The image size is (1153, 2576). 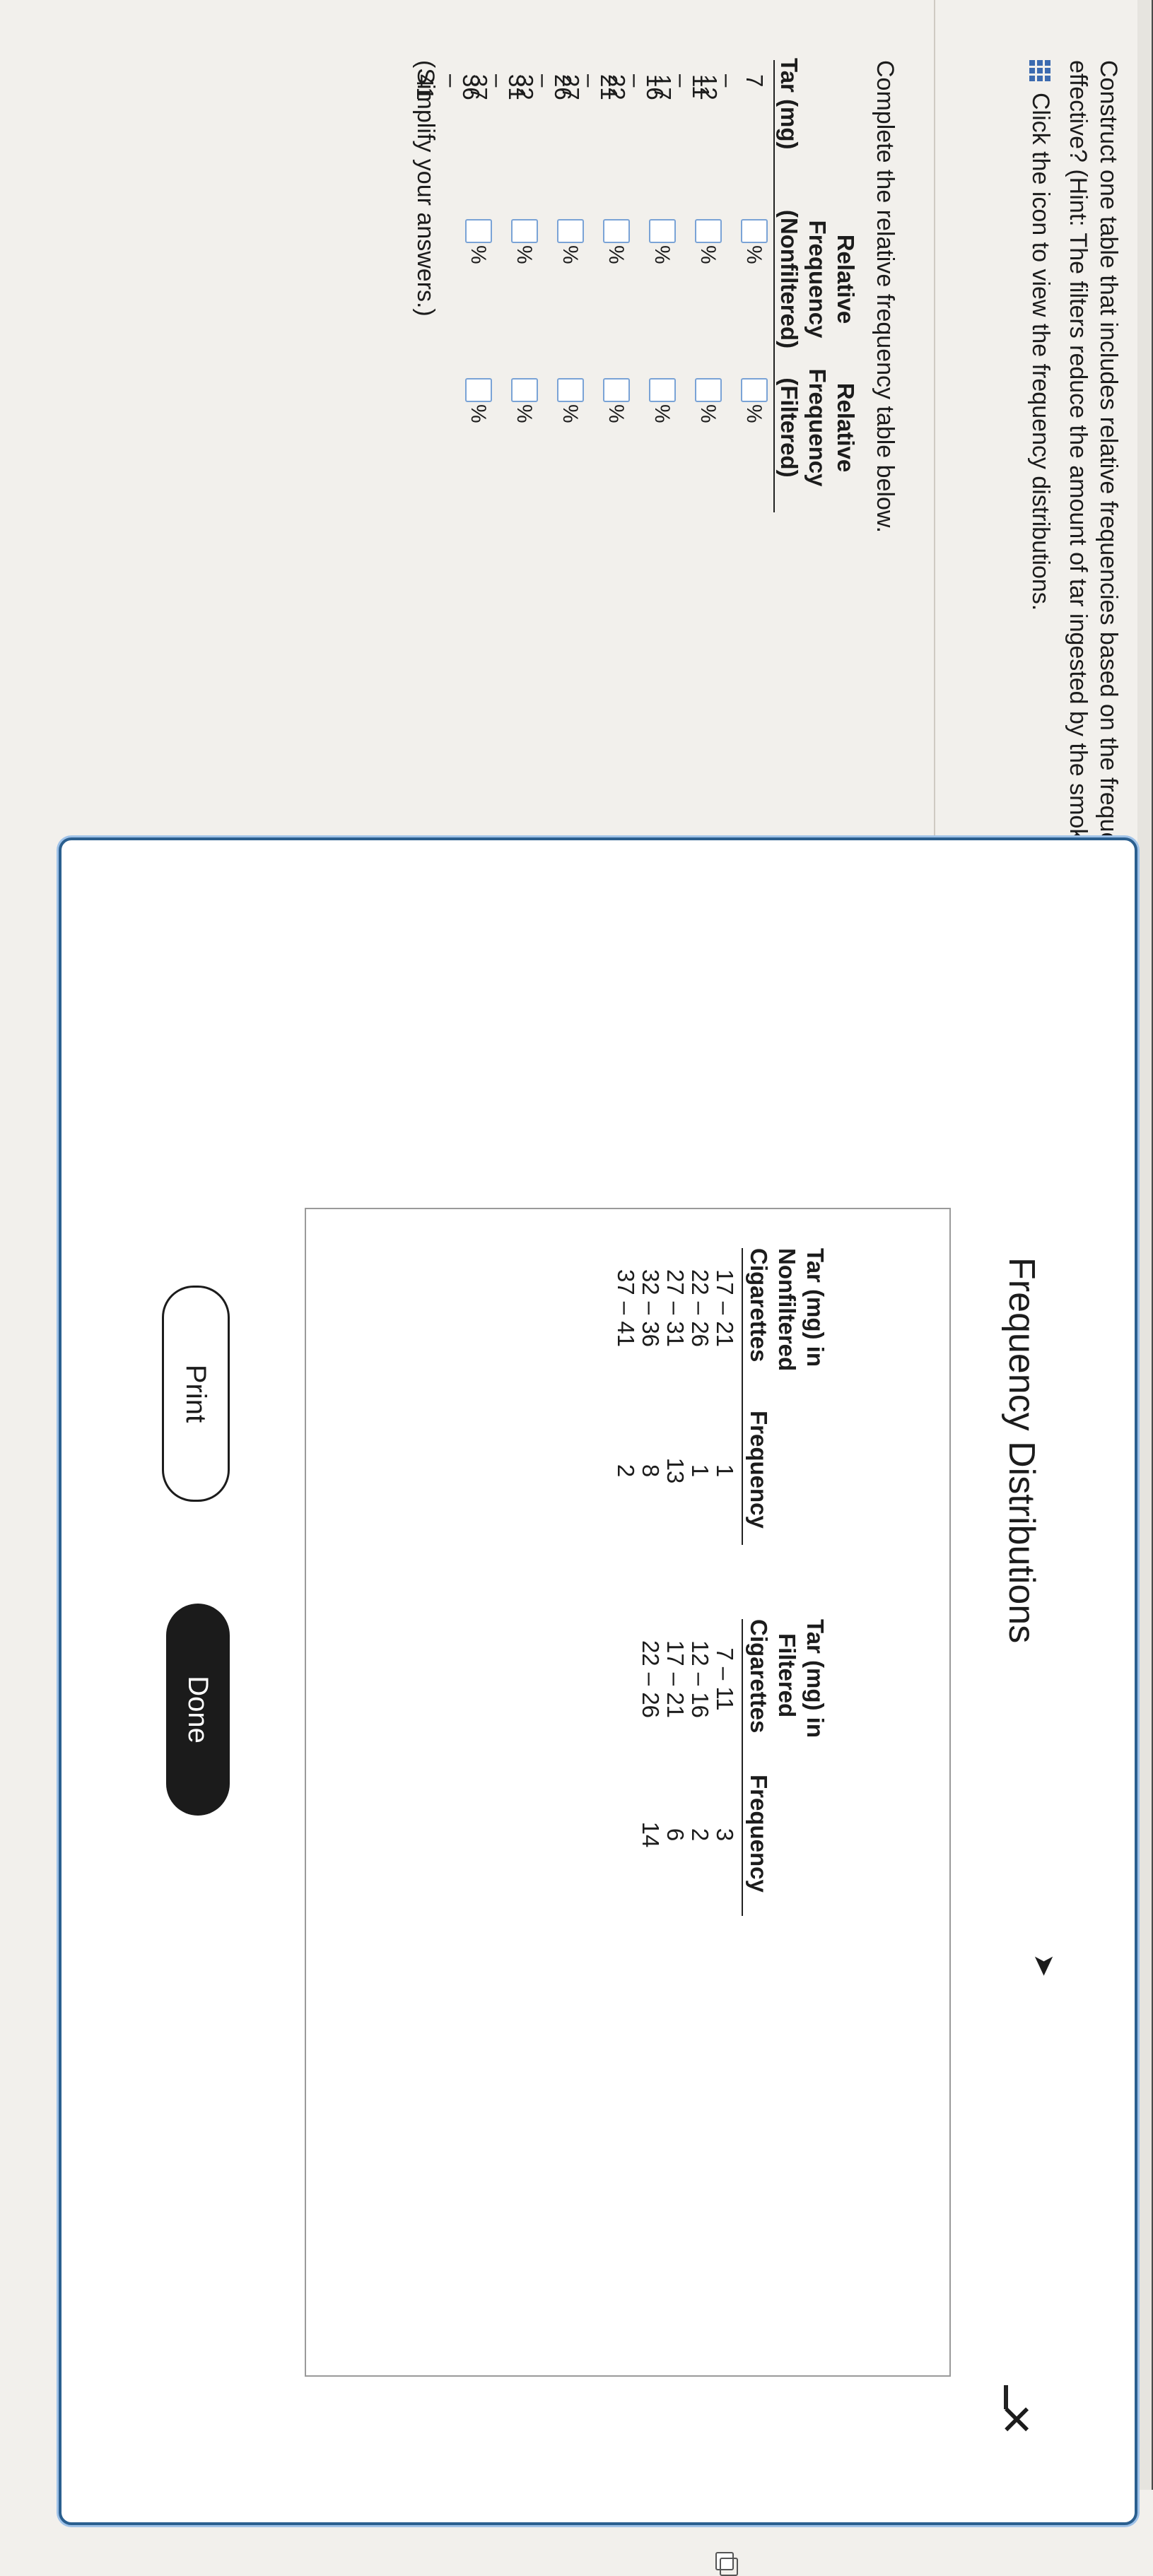 I want to click on col-header-filtered-1: Relative, so click(x=846, y=427).